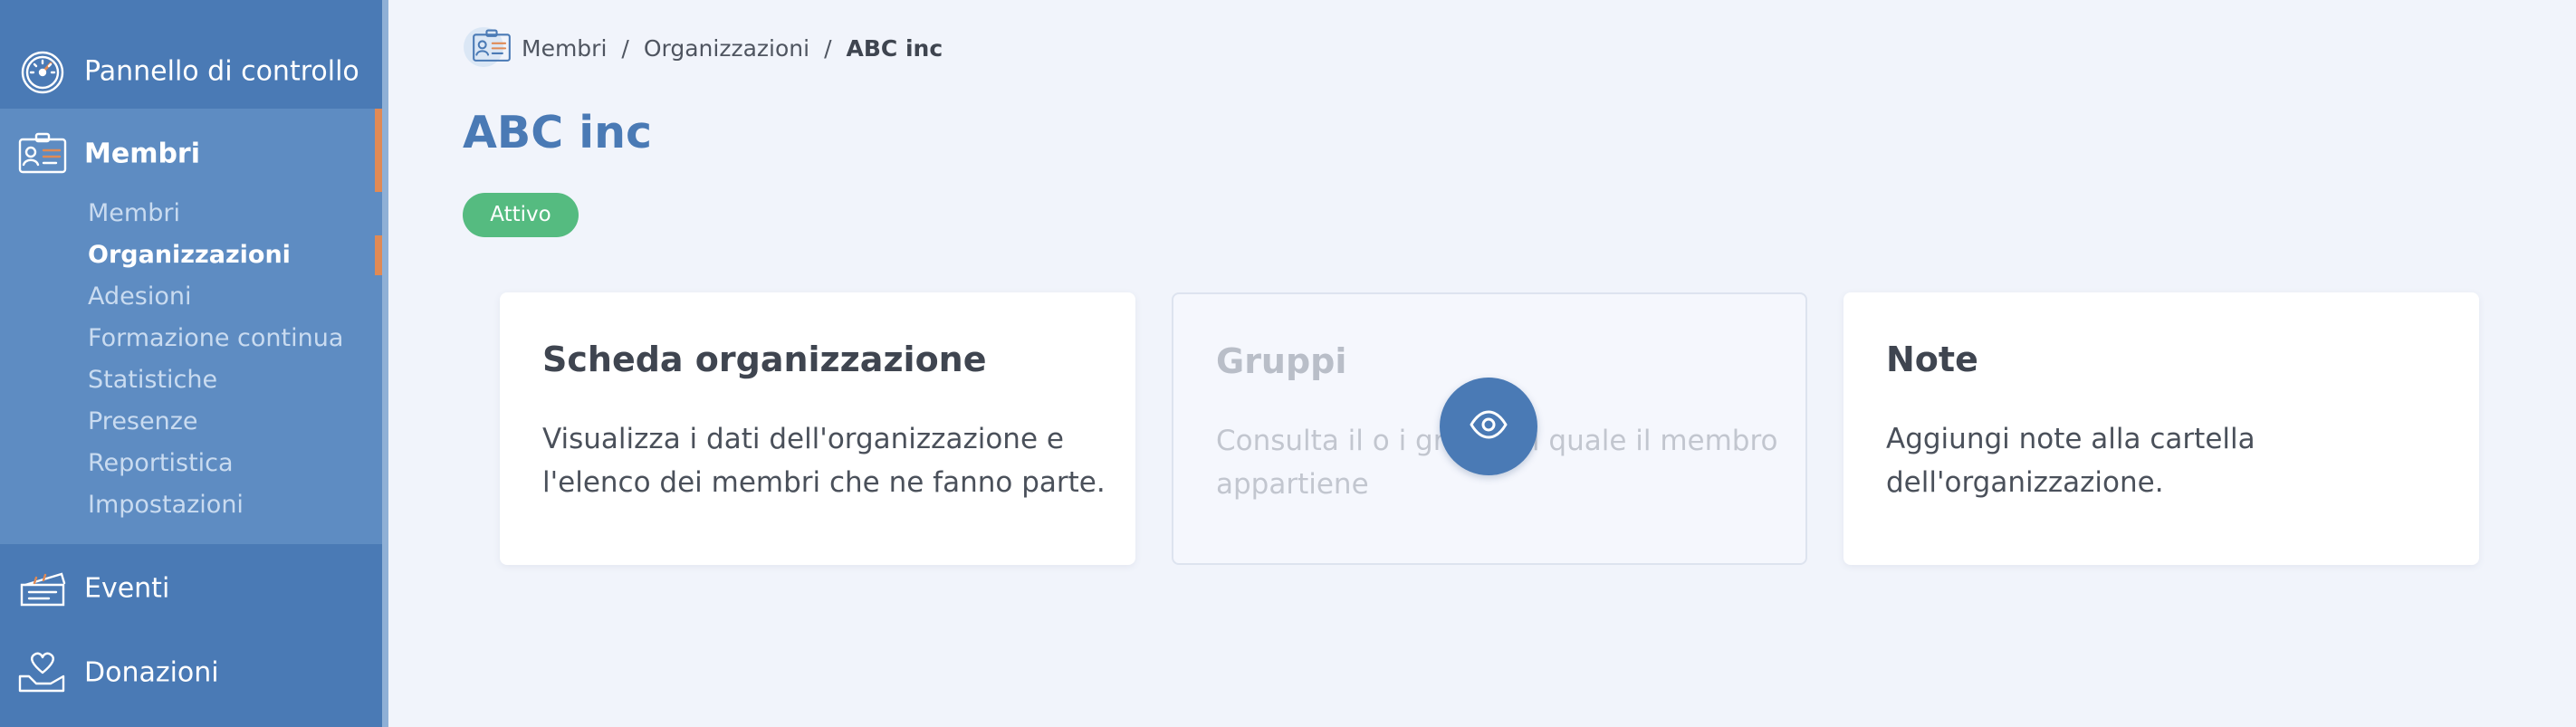 Image resolution: width=2576 pixels, height=727 pixels. I want to click on view-button, so click(1488, 426).